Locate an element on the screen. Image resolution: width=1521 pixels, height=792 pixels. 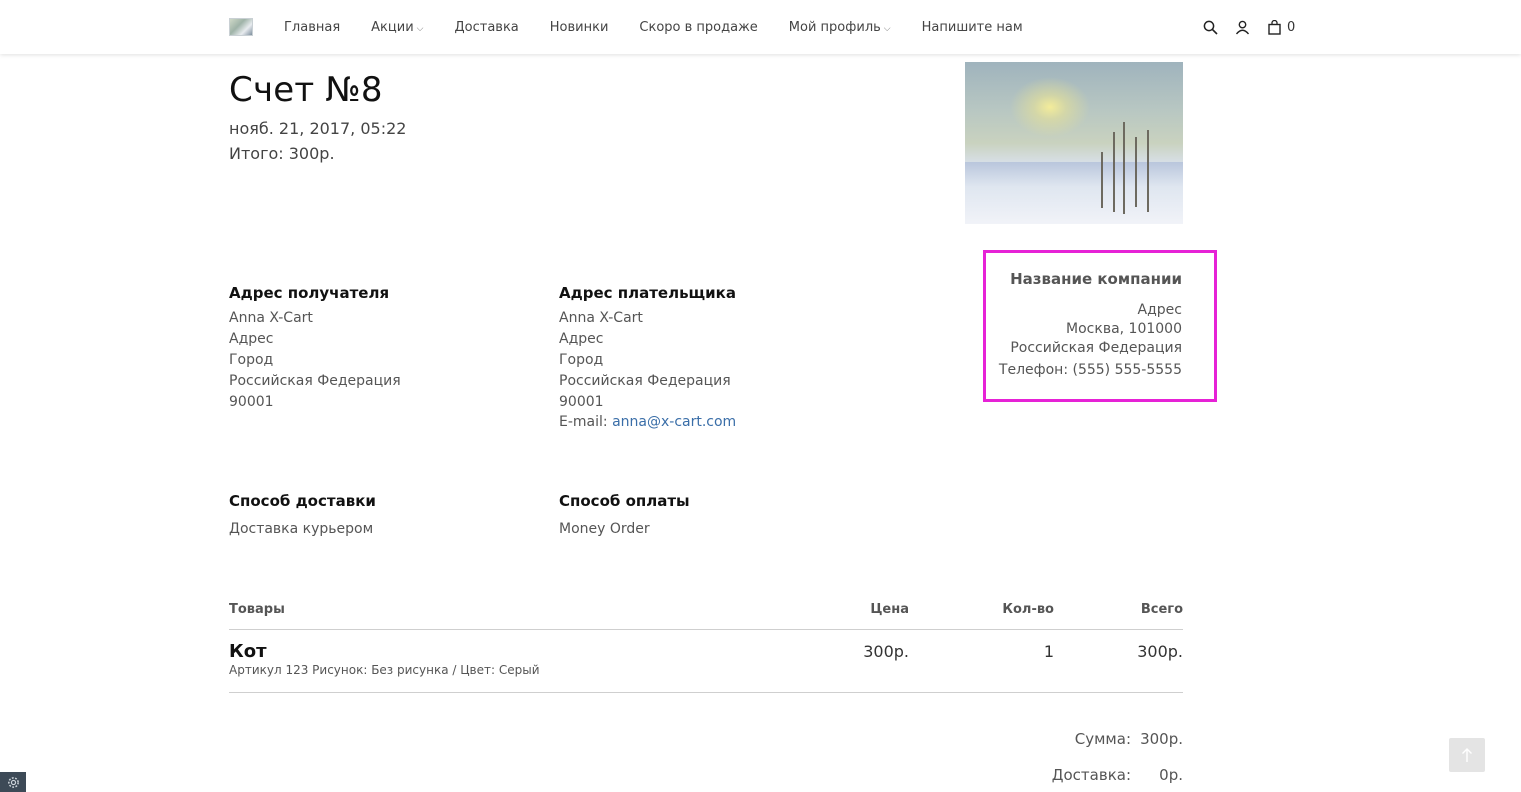
delivery-method-value: Доставка курьером is located at coordinates (301, 529).